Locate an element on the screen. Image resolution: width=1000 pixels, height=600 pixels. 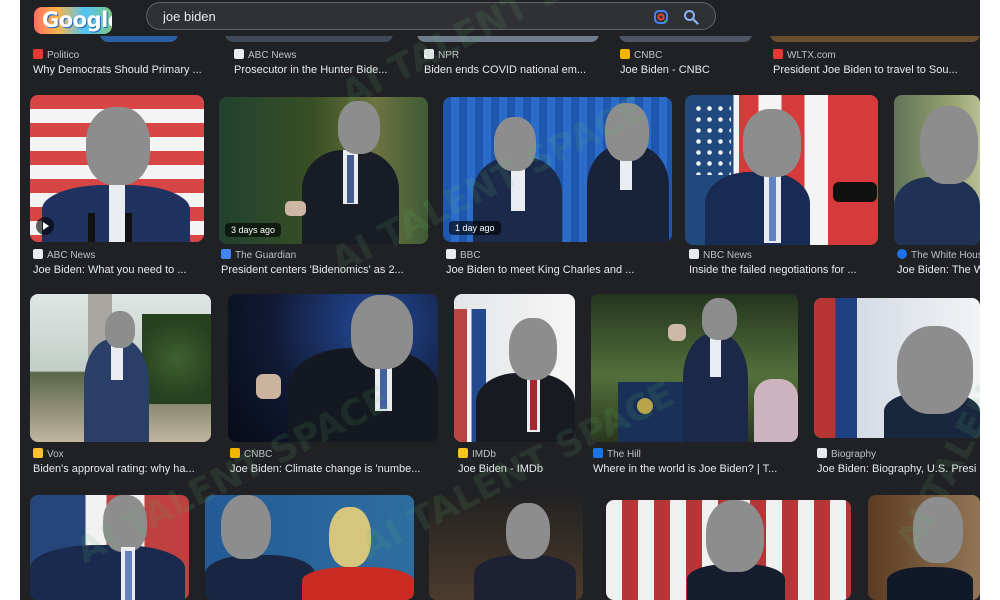
source-name: Vox is located at coordinates (55, 454).